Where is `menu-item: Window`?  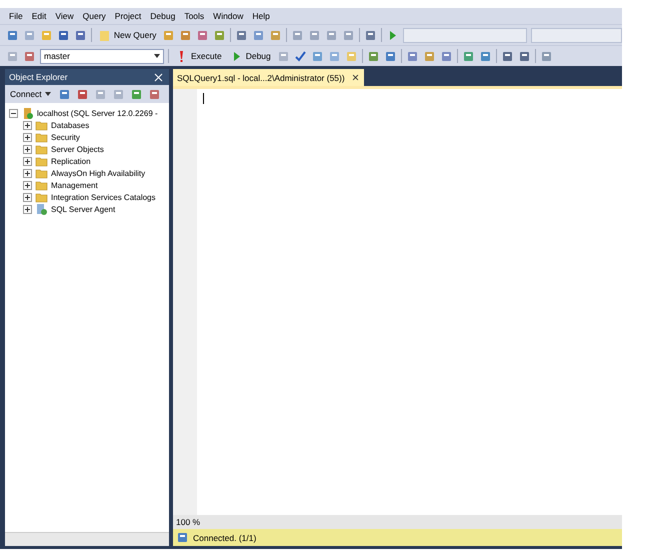 menu-item: Window is located at coordinates (228, 16).